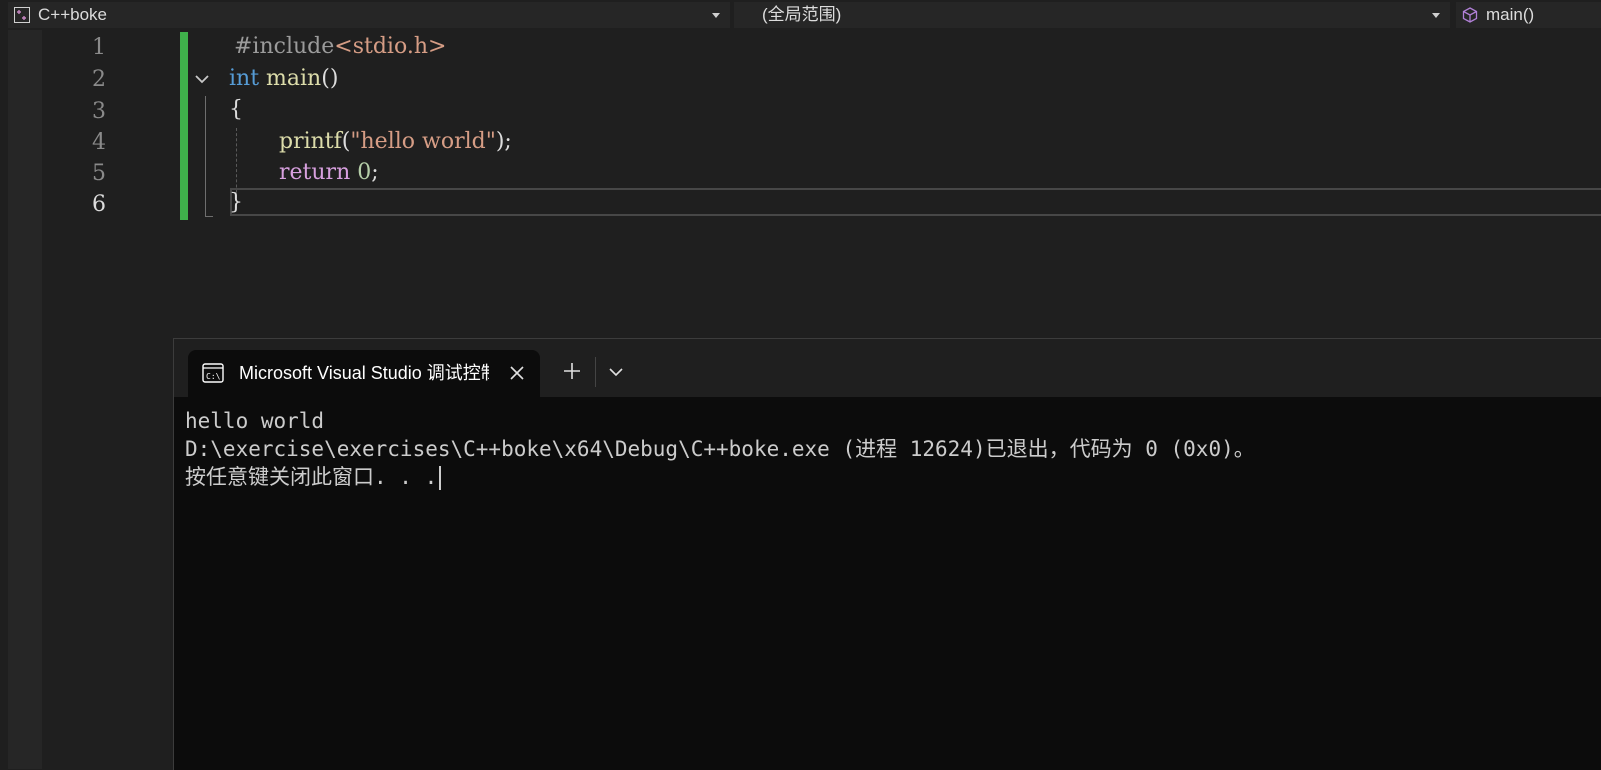 The image size is (1601, 770). Describe the element at coordinates (375, 172) in the screenshot. I see `semicolon: ;` at that location.